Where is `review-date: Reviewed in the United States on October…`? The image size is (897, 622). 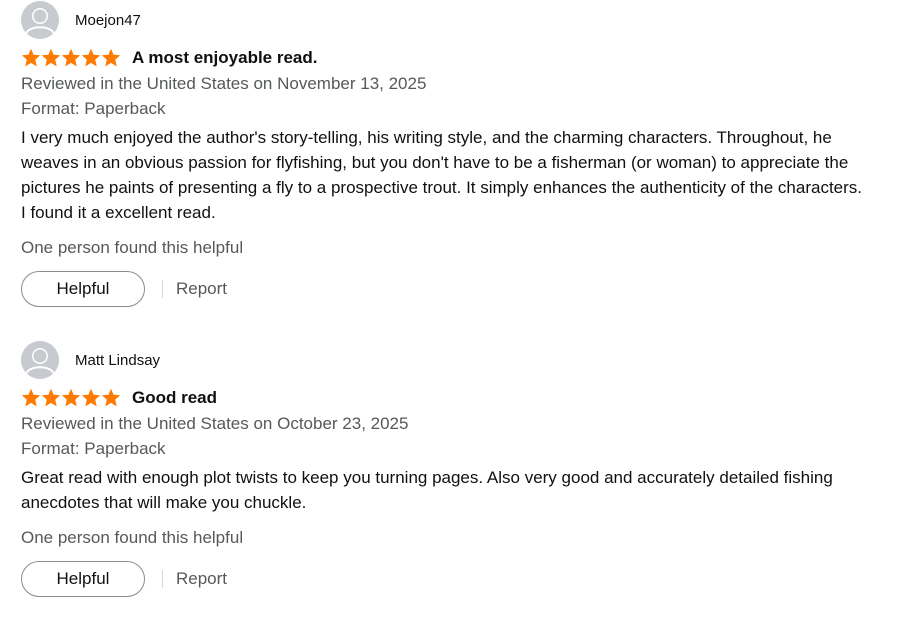
review-date: Reviewed in the United States on October… is located at coordinates (215, 423).